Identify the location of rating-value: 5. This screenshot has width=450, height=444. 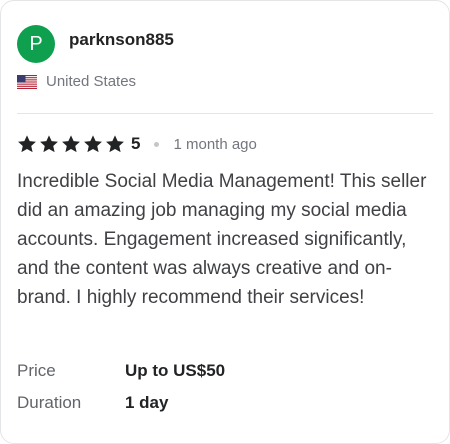
(136, 143).